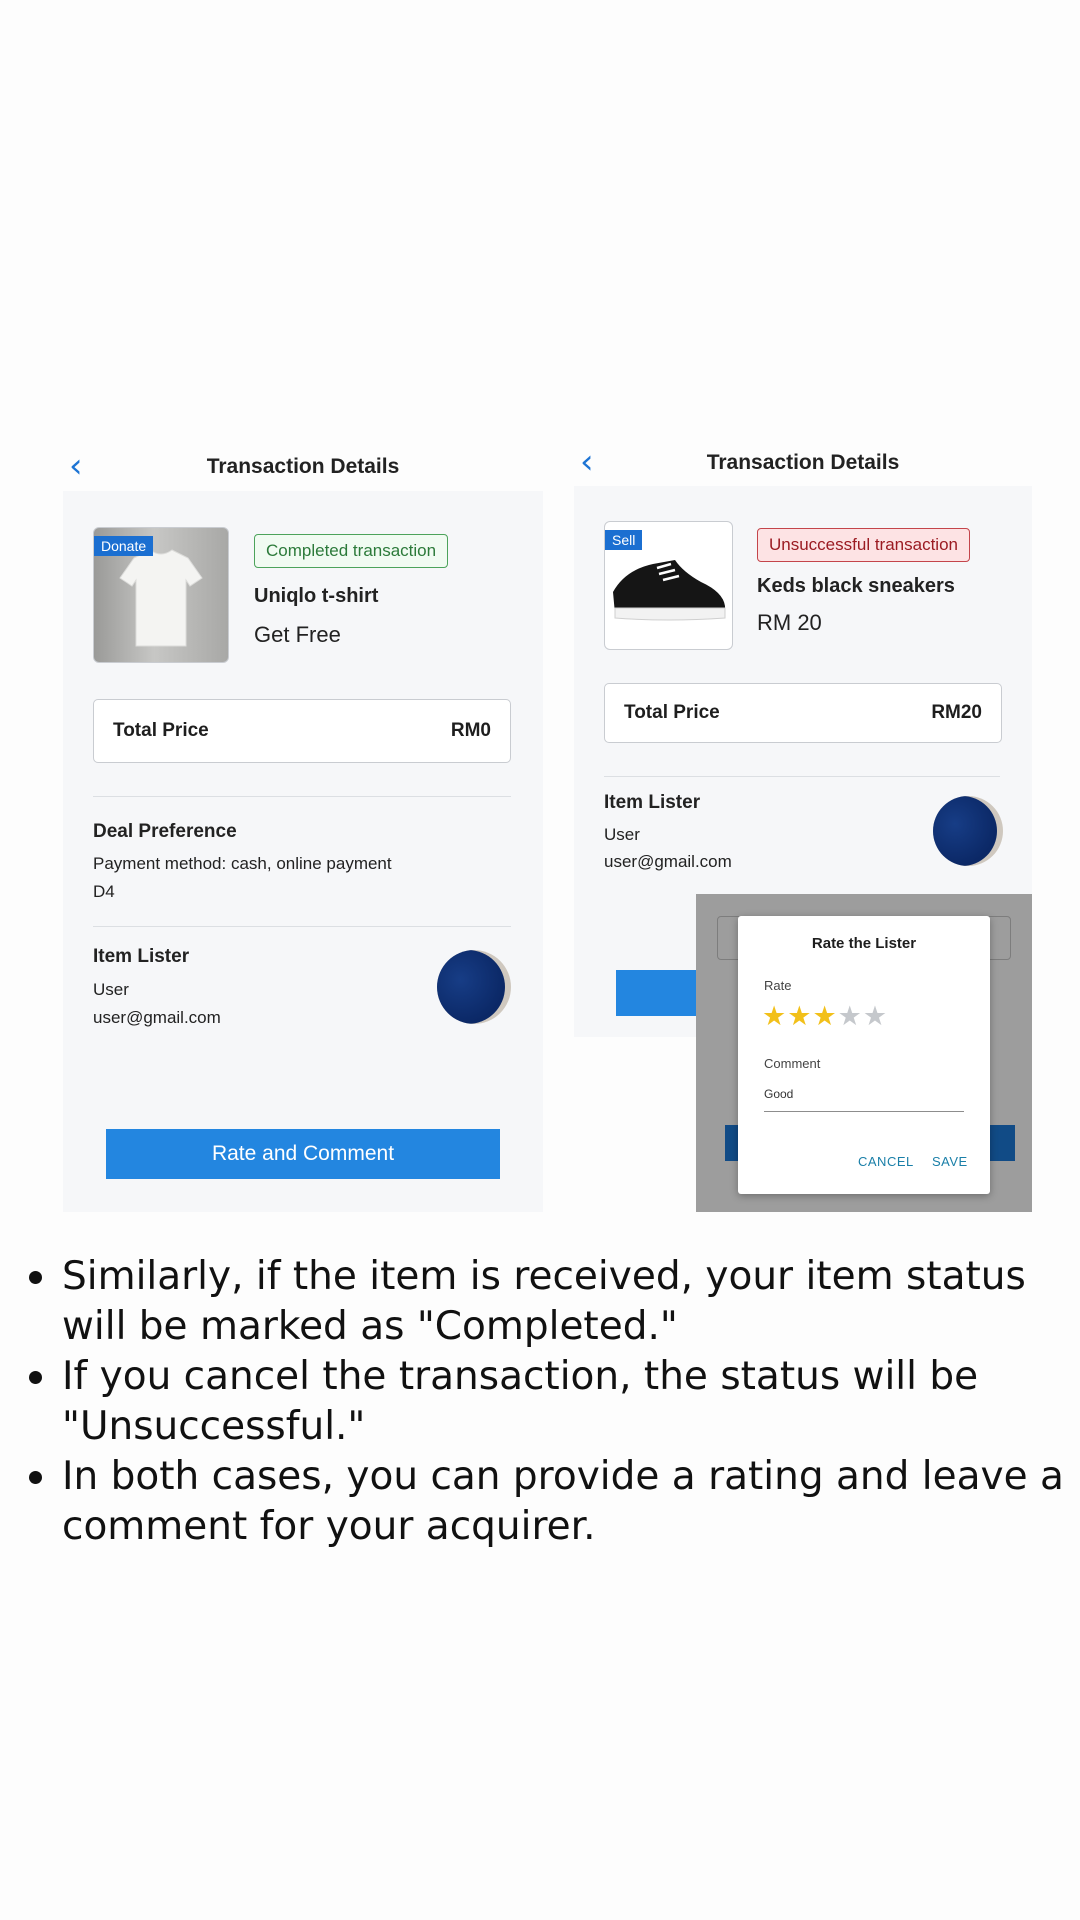 The width and height of the screenshot is (1080, 1920). Describe the element at coordinates (316, 596) in the screenshot. I see `item-name: Uniqlo t-shirt` at that location.